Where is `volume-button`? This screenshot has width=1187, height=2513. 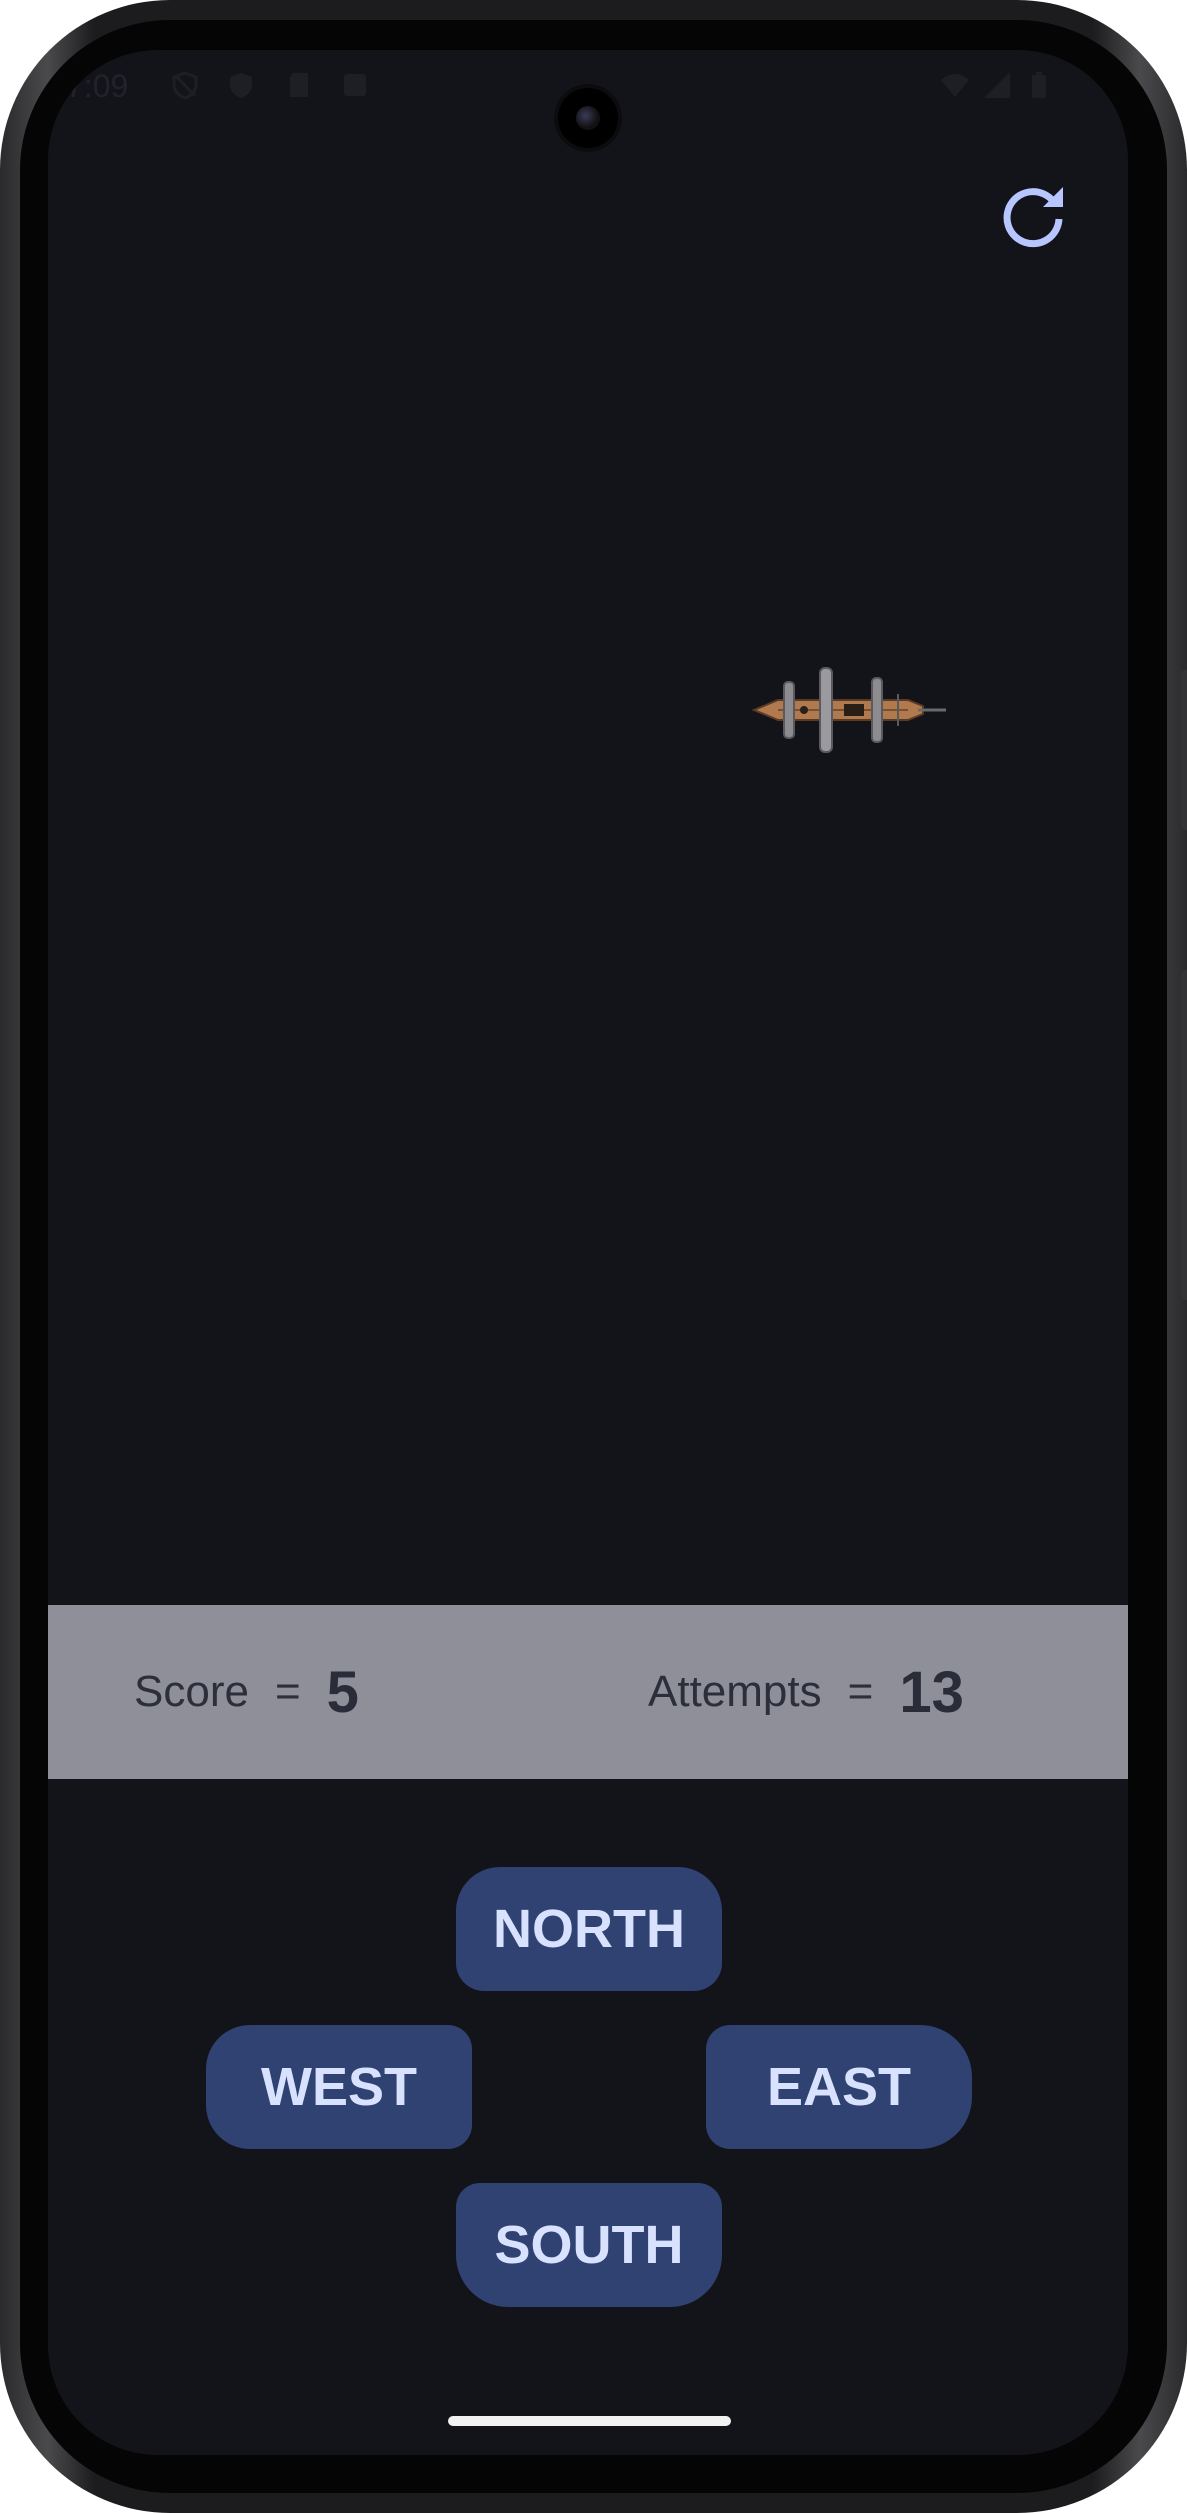
volume-button is located at coordinates (1184, 750).